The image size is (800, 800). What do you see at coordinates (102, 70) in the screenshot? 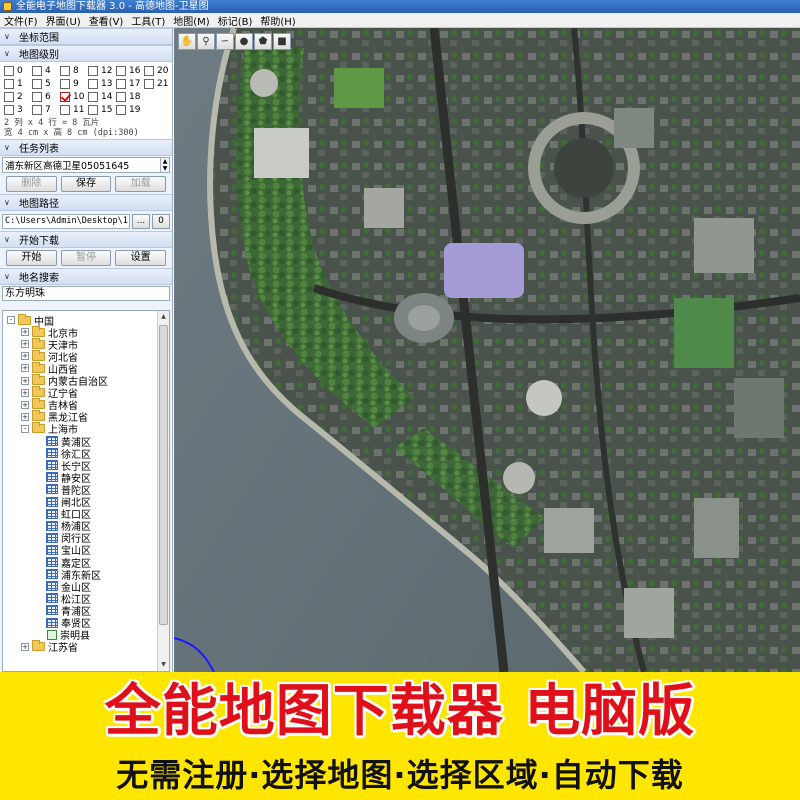
I see `level-checkbox-12: 12` at bounding box center [102, 70].